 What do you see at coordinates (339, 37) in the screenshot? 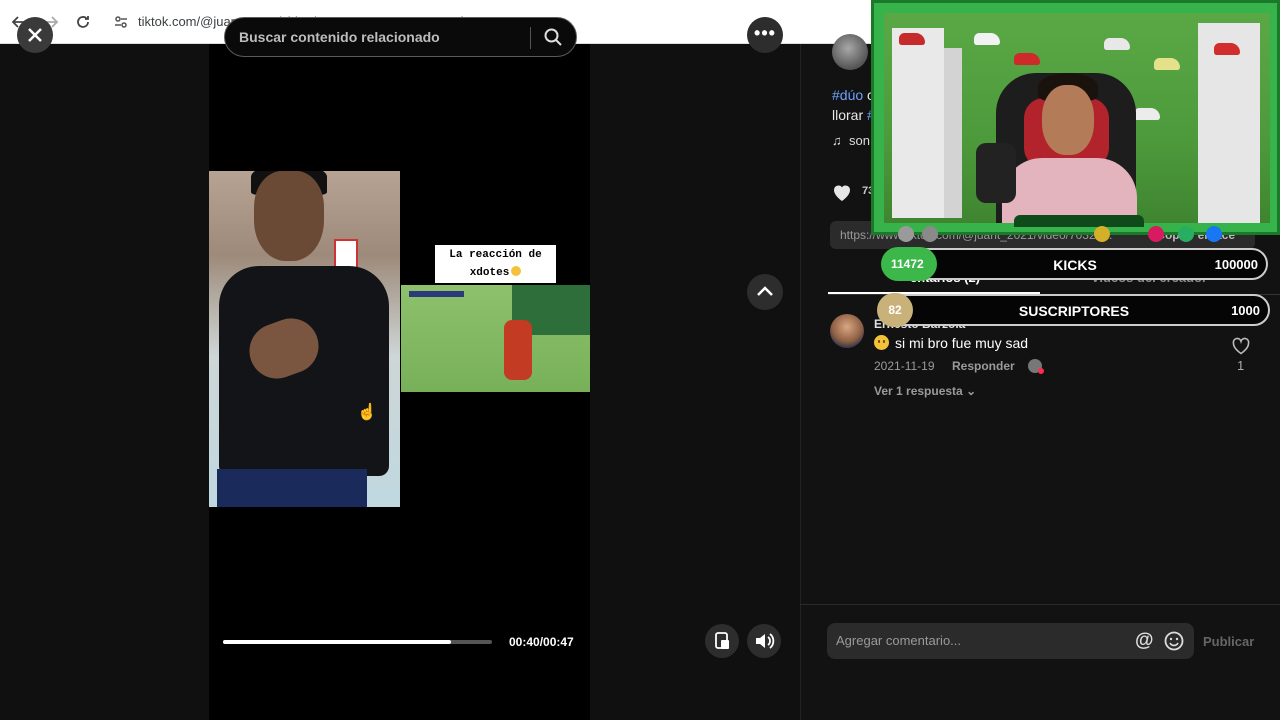
I see `search-input: Buscar contenido relacionado` at bounding box center [339, 37].